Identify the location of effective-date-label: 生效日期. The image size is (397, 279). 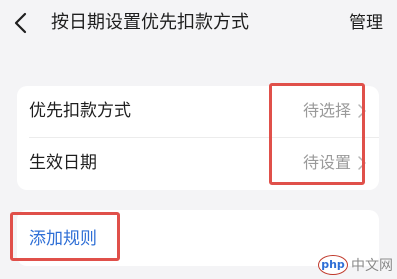
(63, 163).